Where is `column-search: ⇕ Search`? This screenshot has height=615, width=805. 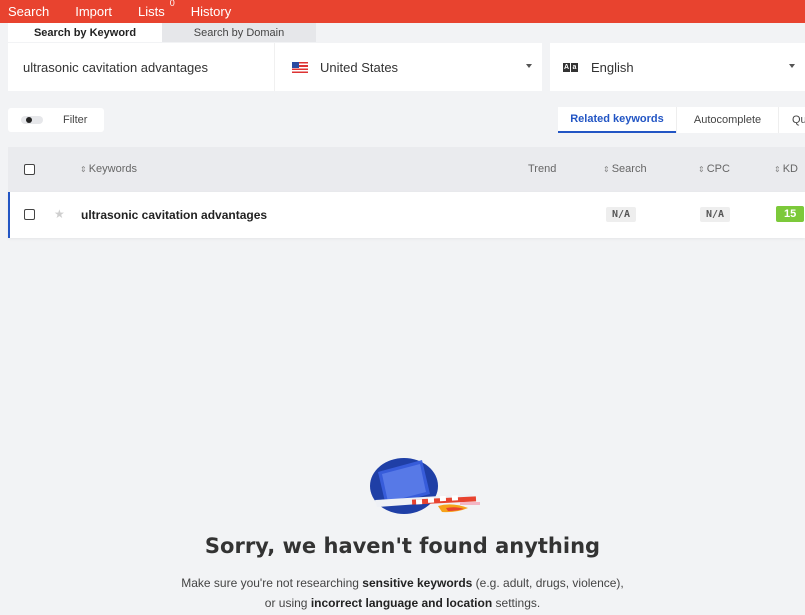 column-search: ⇕ Search is located at coordinates (625, 169).